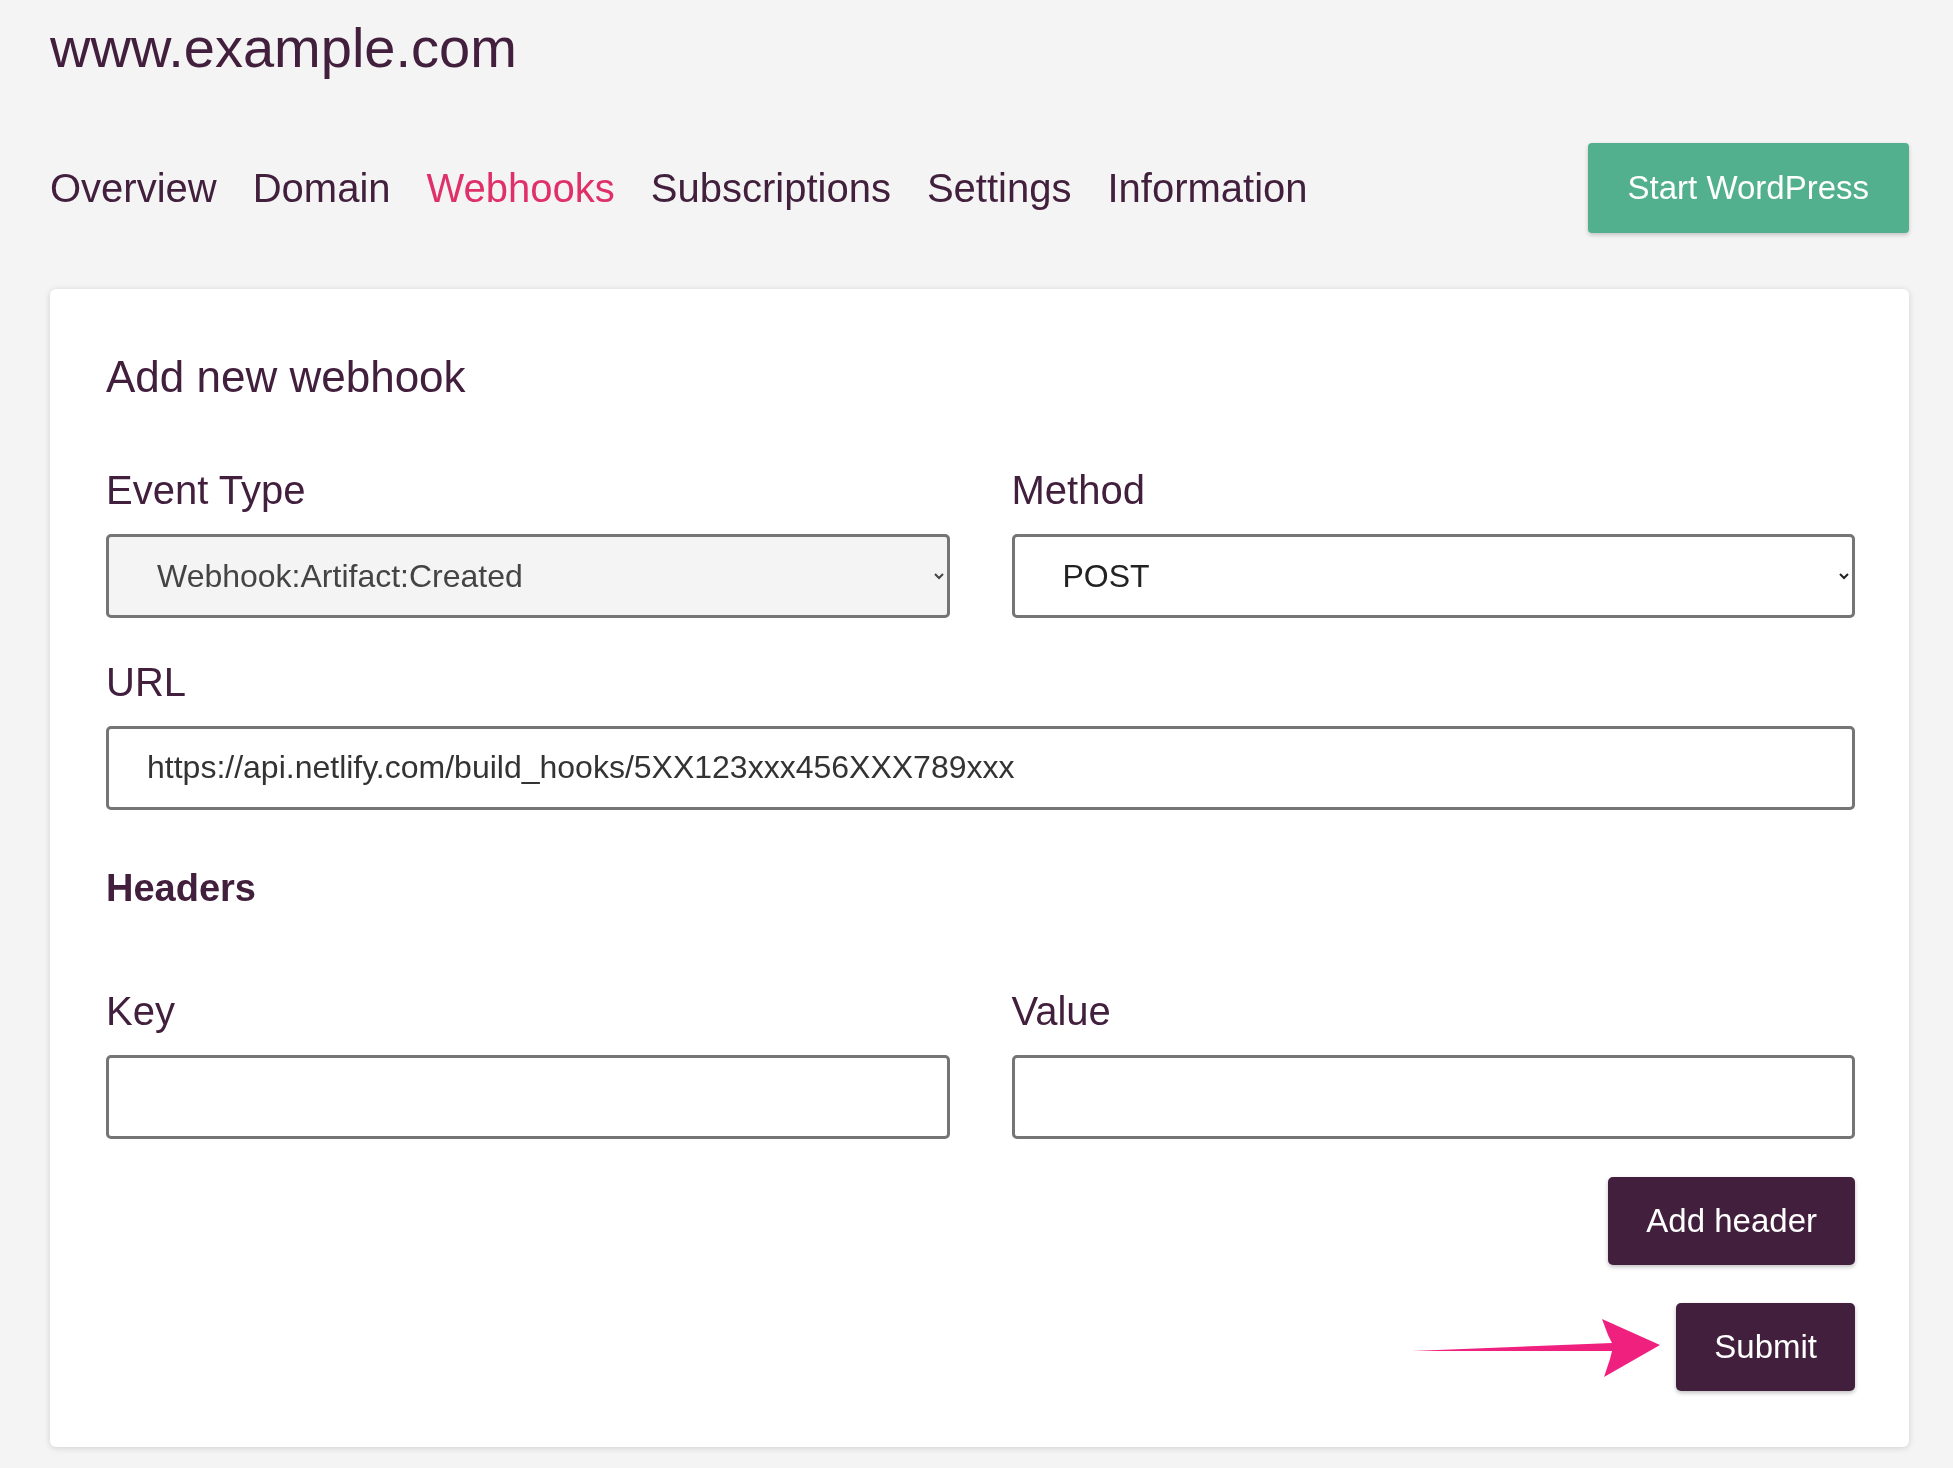 The height and width of the screenshot is (1468, 1953). Describe the element at coordinates (206, 490) in the screenshot. I see `field-label: Event Type` at that location.